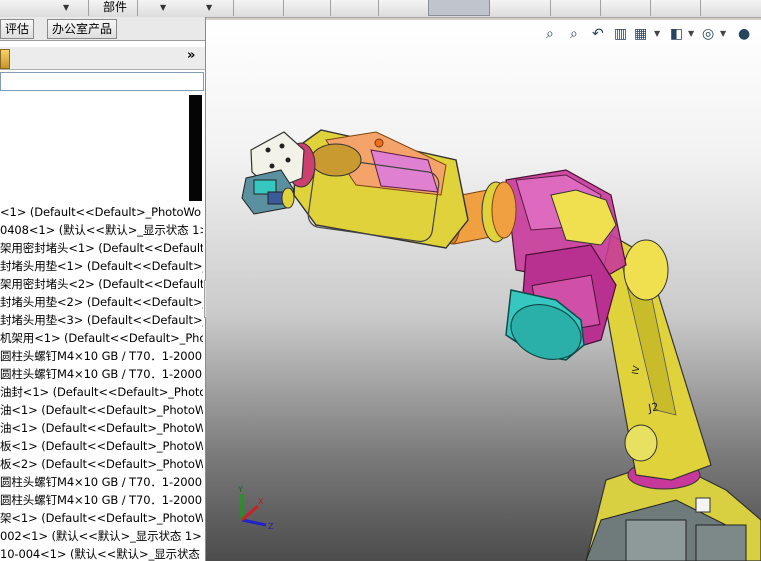  Describe the element at coordinates (102, 58) in the screenshot. I see `panel-tab-bar: »` at that location.